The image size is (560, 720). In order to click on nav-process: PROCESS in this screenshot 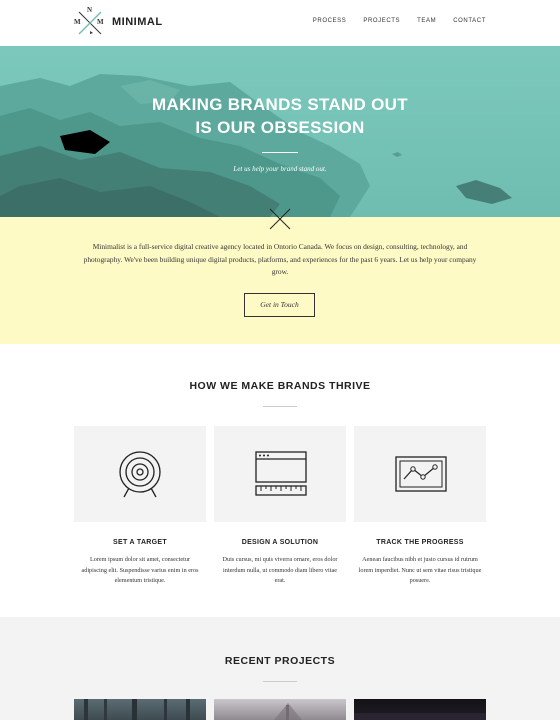, I will do `click(330, 21)`.